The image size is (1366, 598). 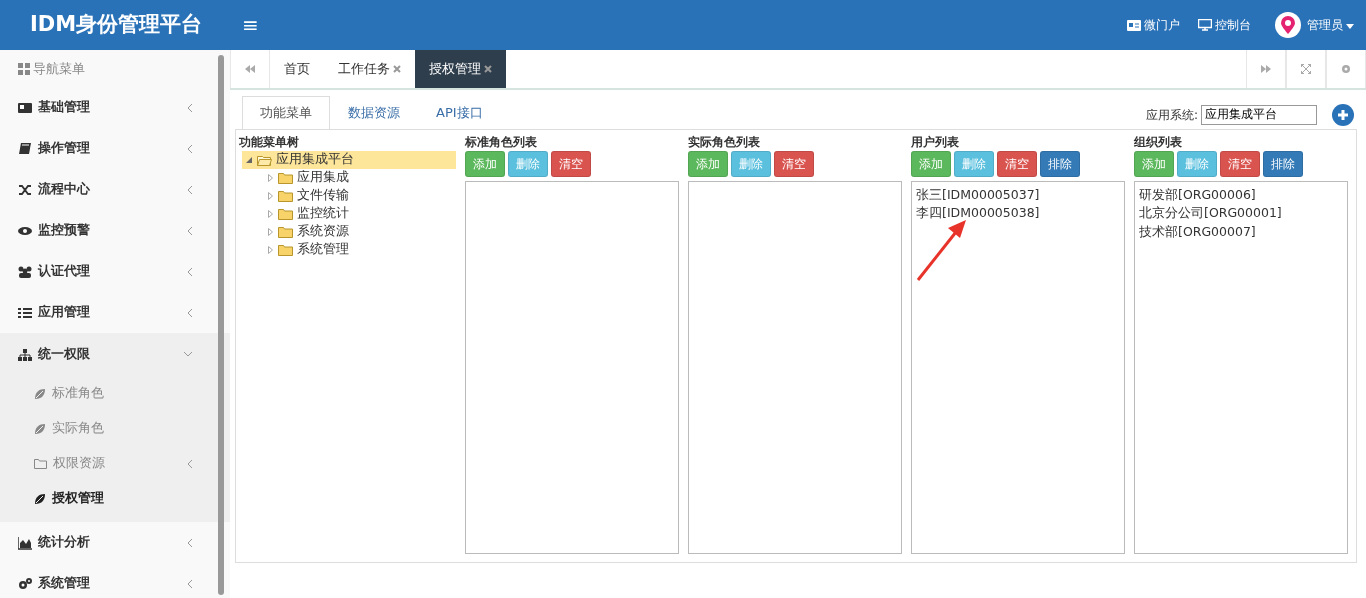 What do you see at coordinates (1241, 213) in the screenshot?
I see `list-item: 北京分公司[ORG00001]` at bounding box center [1241, 213].